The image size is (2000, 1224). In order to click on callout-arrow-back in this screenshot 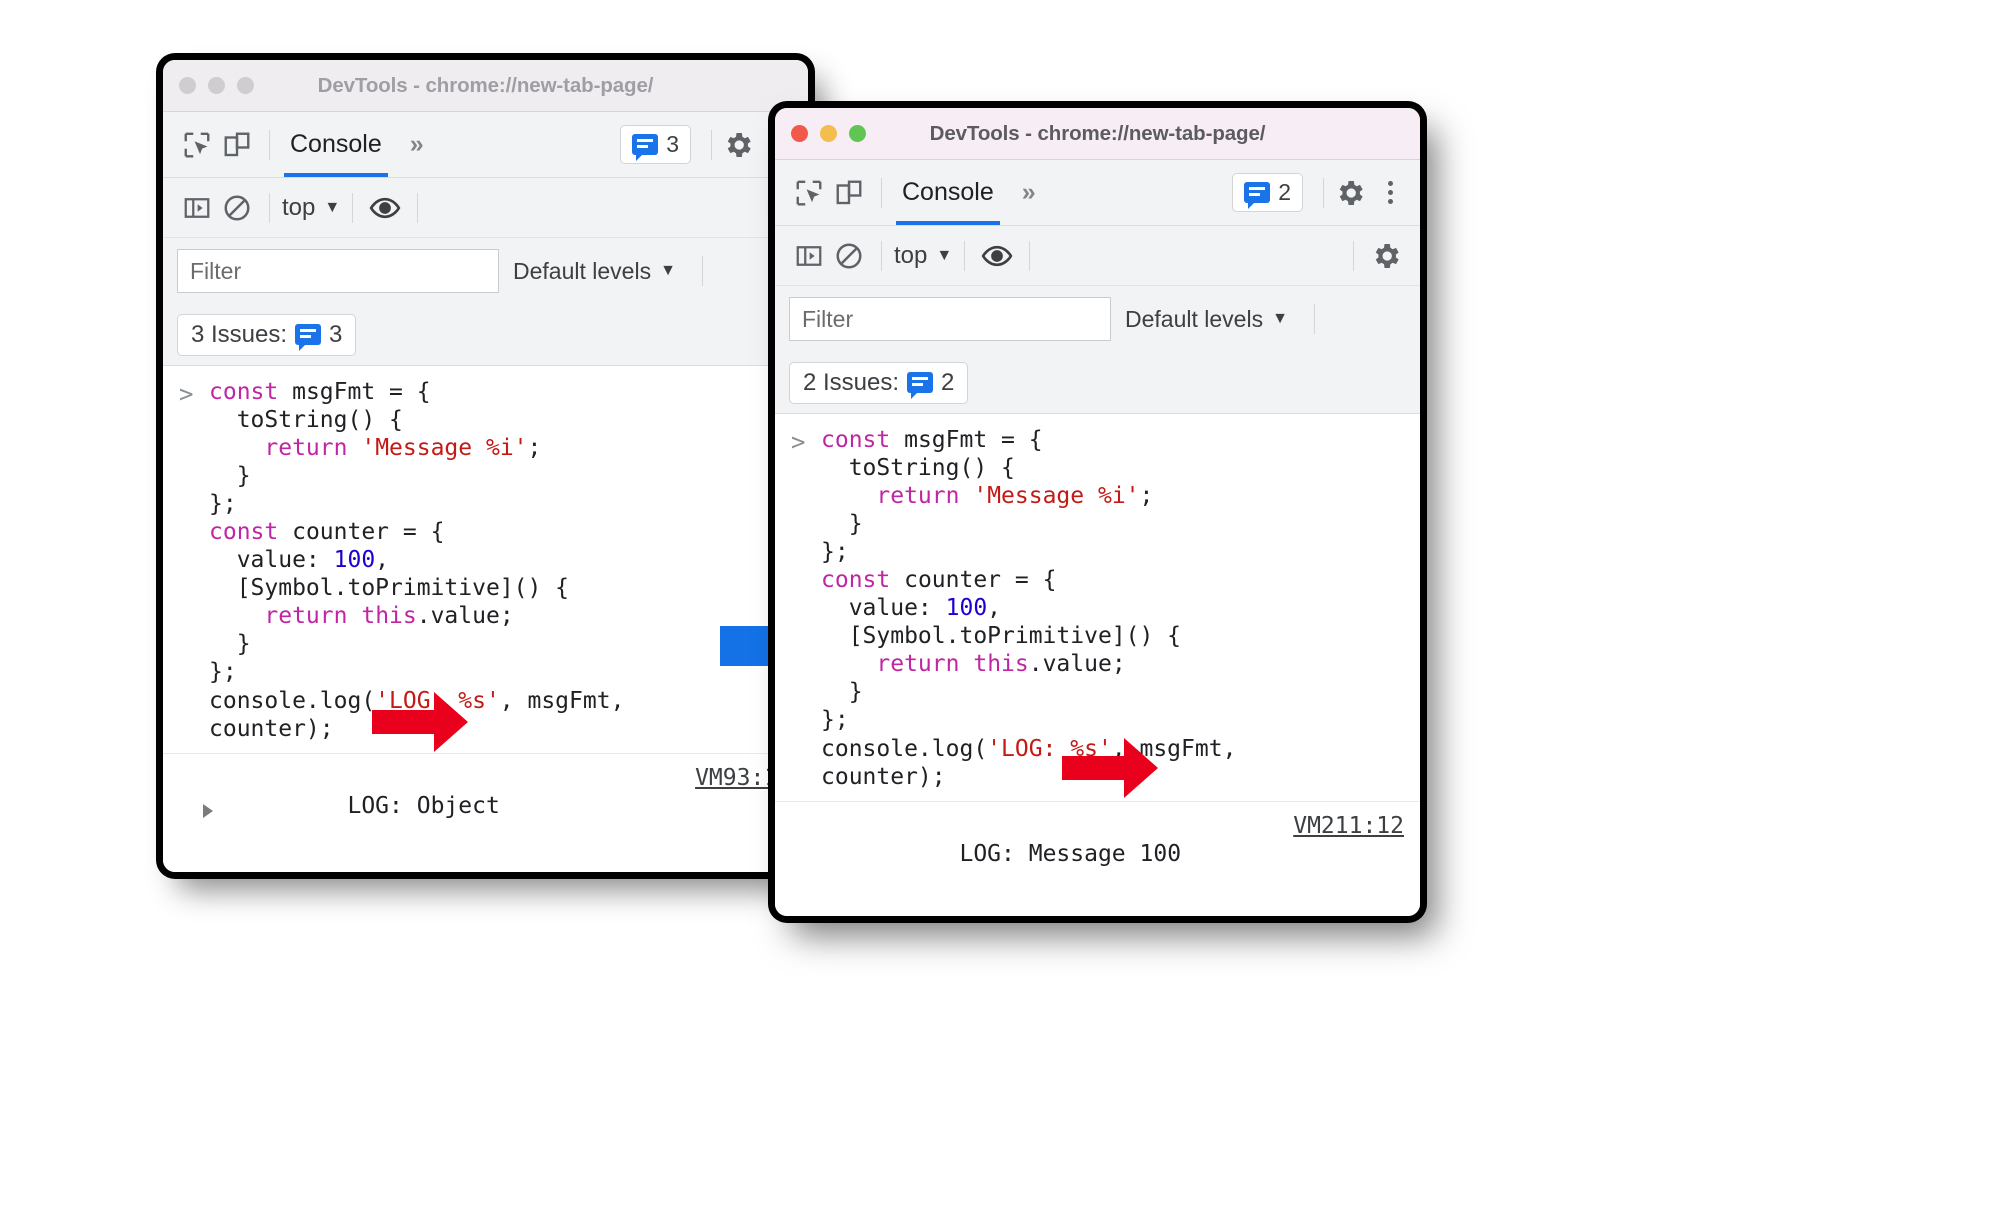, I will do `click(420, 724)`.